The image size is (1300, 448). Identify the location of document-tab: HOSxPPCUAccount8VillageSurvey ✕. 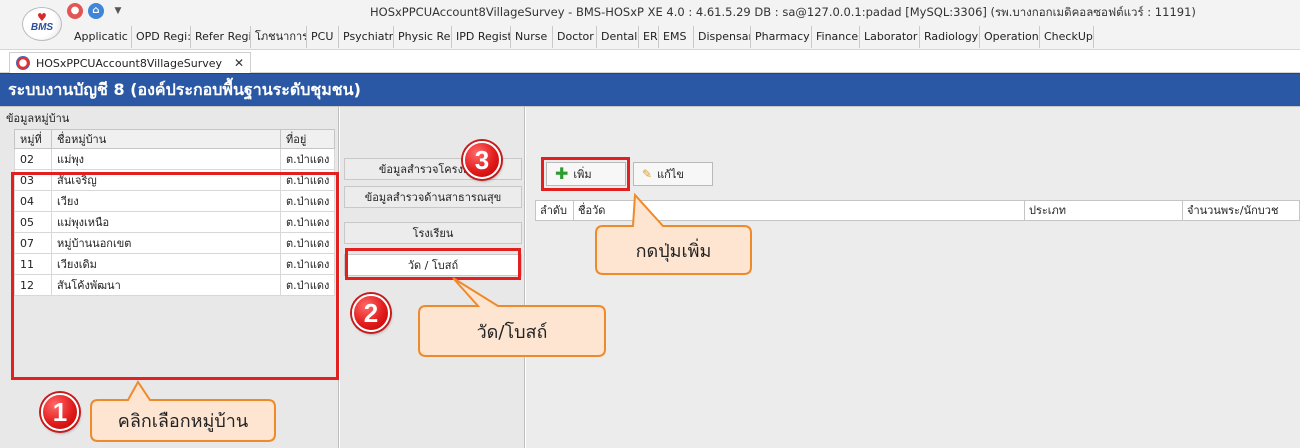
(130, 62).